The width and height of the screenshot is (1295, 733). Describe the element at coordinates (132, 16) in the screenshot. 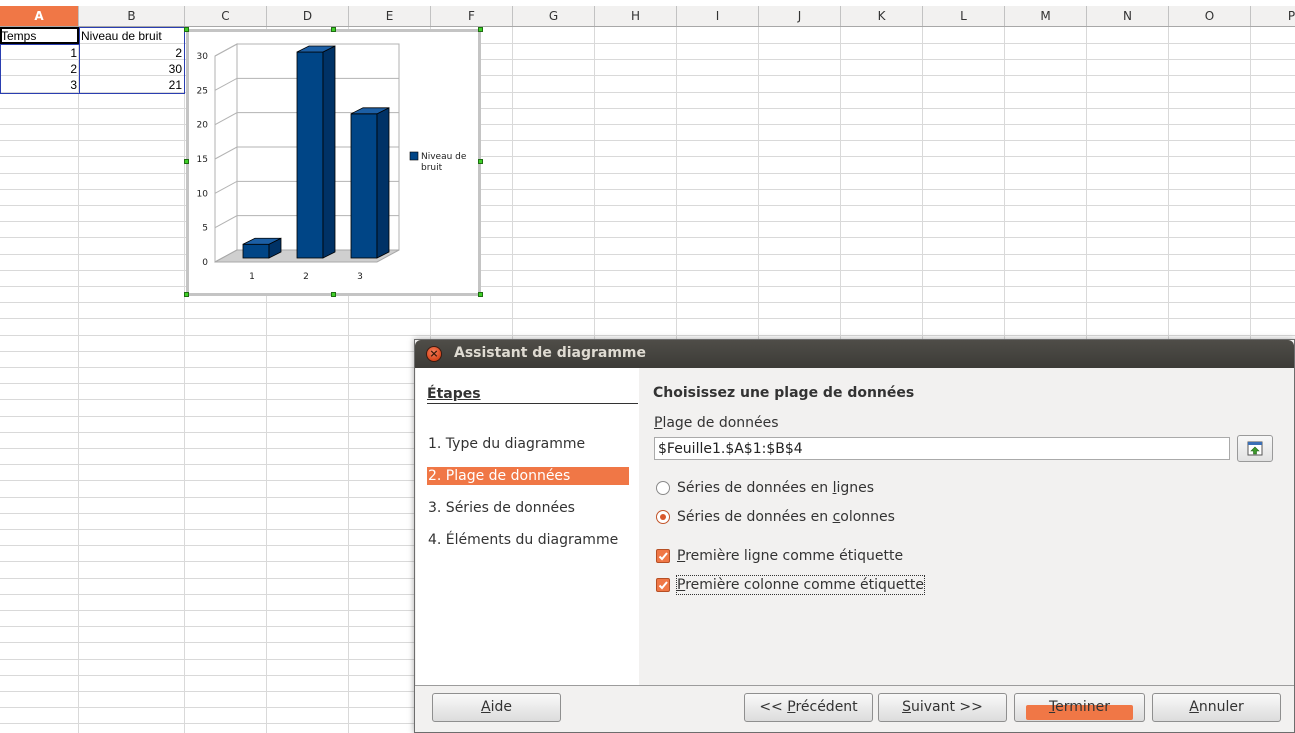

I see `column-header-b: B` at that location.